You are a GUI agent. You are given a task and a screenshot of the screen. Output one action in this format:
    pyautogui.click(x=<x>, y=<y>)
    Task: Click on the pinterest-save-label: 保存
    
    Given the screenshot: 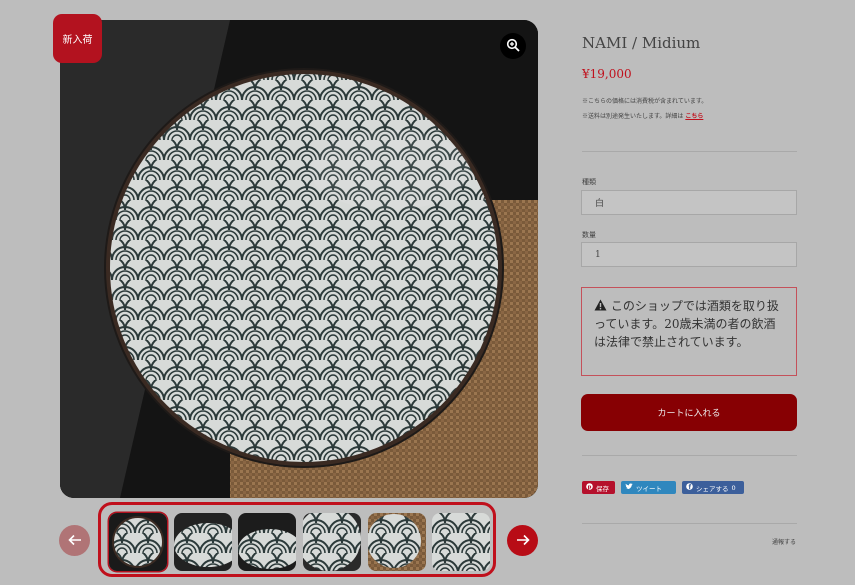 What is the action you would take?
    pyautogui.click(x=602, y=488)
    